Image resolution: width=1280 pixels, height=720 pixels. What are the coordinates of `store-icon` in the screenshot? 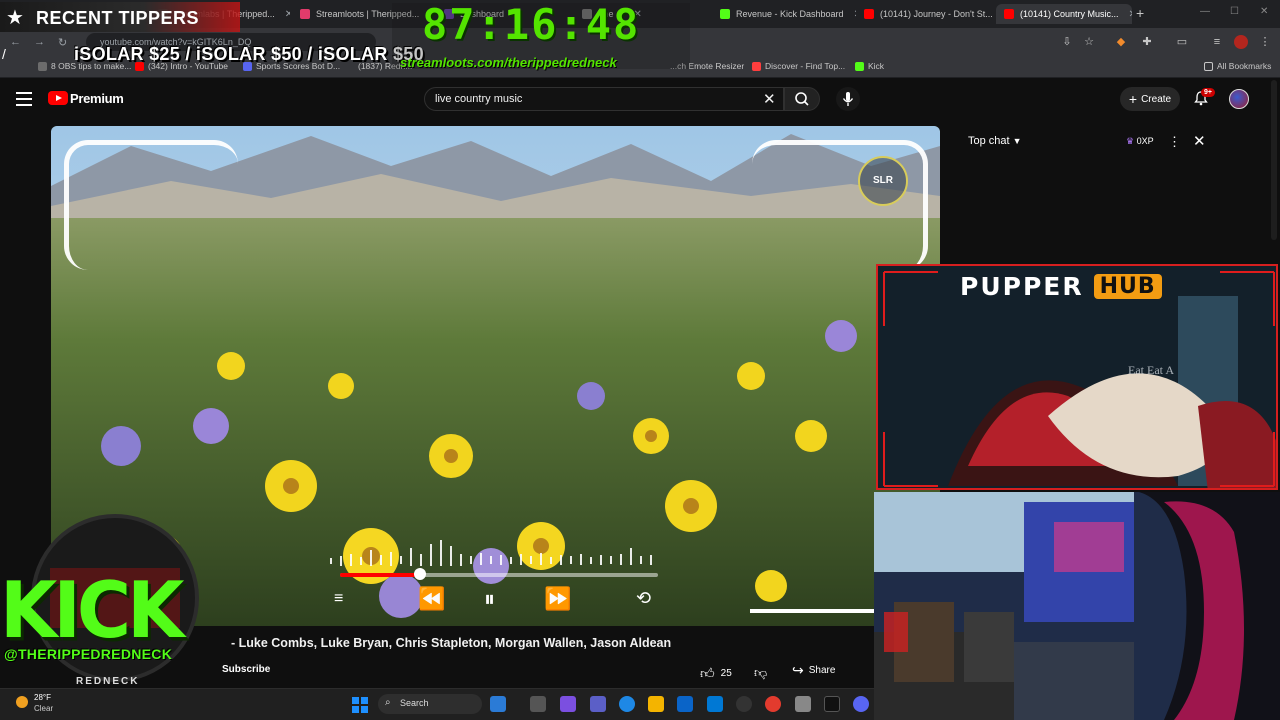 It's located at (685, 704).